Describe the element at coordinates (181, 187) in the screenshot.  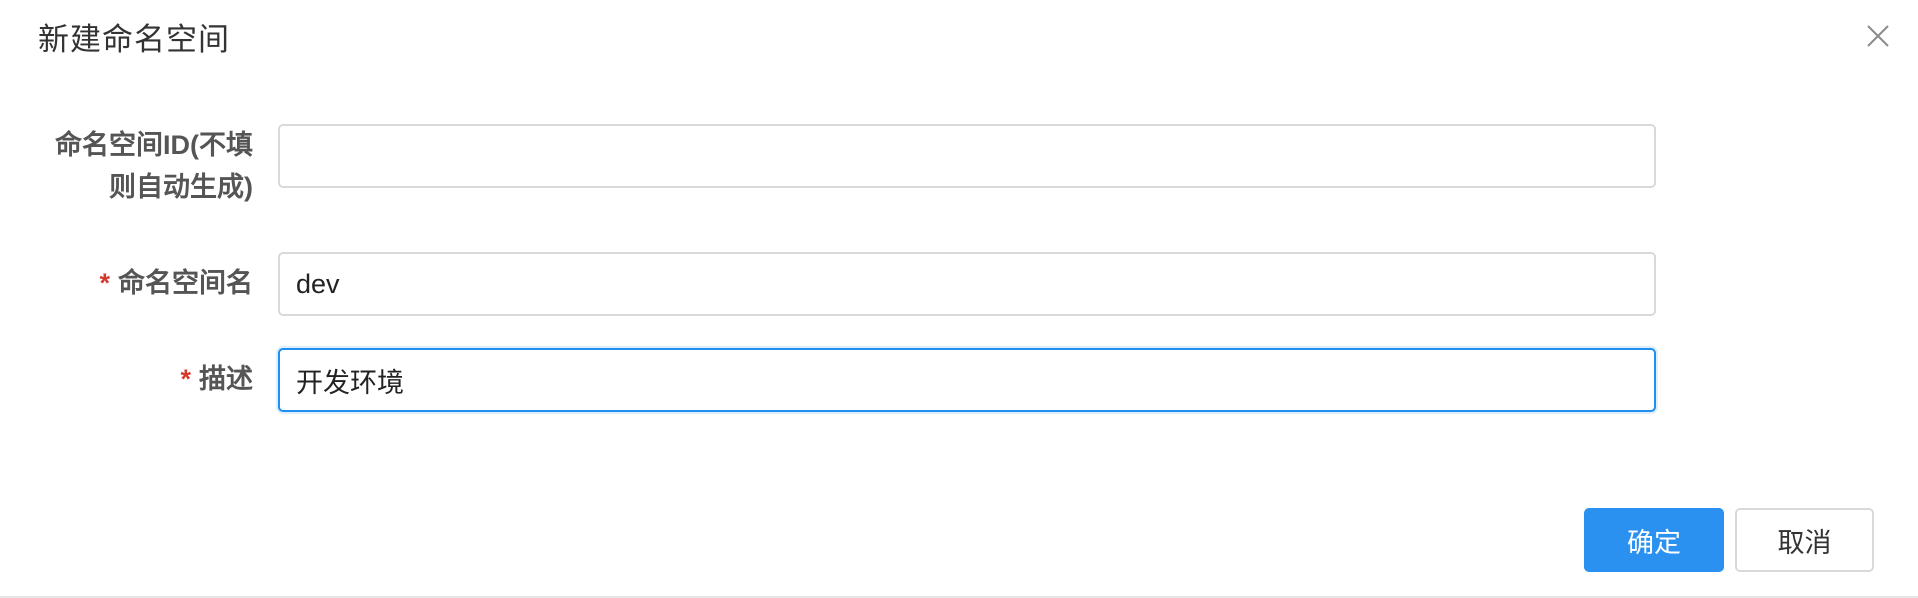
I see `namespace-id-label-line2: 则自动生成)` at that location.